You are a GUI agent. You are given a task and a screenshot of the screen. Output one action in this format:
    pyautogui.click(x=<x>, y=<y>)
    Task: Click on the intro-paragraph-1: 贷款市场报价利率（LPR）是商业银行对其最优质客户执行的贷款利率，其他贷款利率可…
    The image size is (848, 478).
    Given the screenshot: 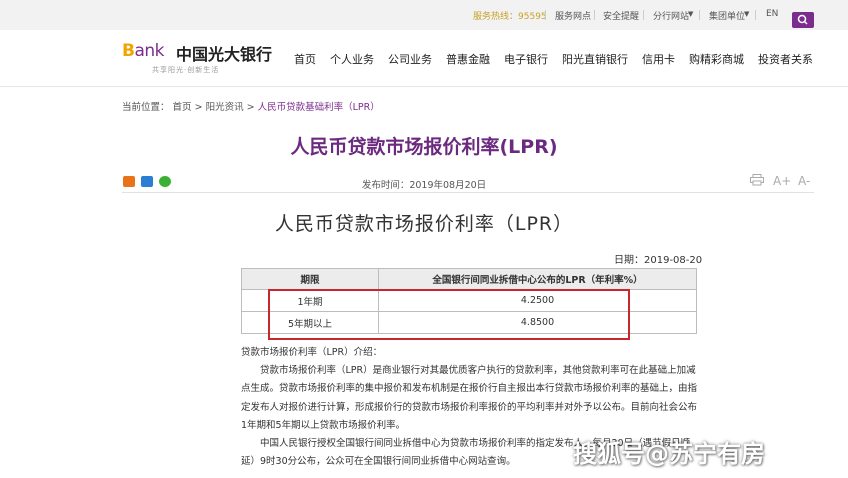 What is the action you would take?
    pyautogui.click(x=469, y=398)
    